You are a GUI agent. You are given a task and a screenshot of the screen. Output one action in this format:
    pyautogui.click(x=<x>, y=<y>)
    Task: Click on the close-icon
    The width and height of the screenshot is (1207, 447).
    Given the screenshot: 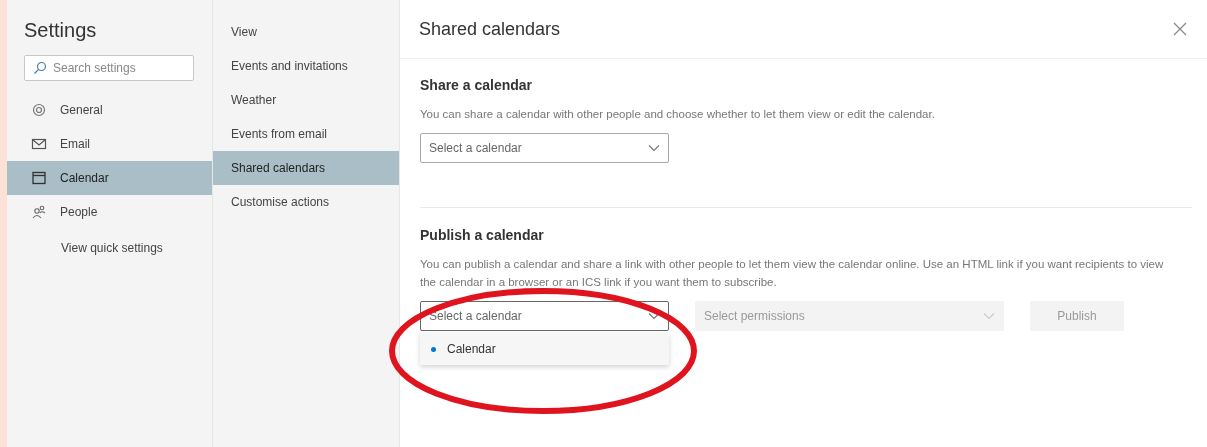 What is the action you would take?
    pyautogui.click(x=1180, y=29)
    